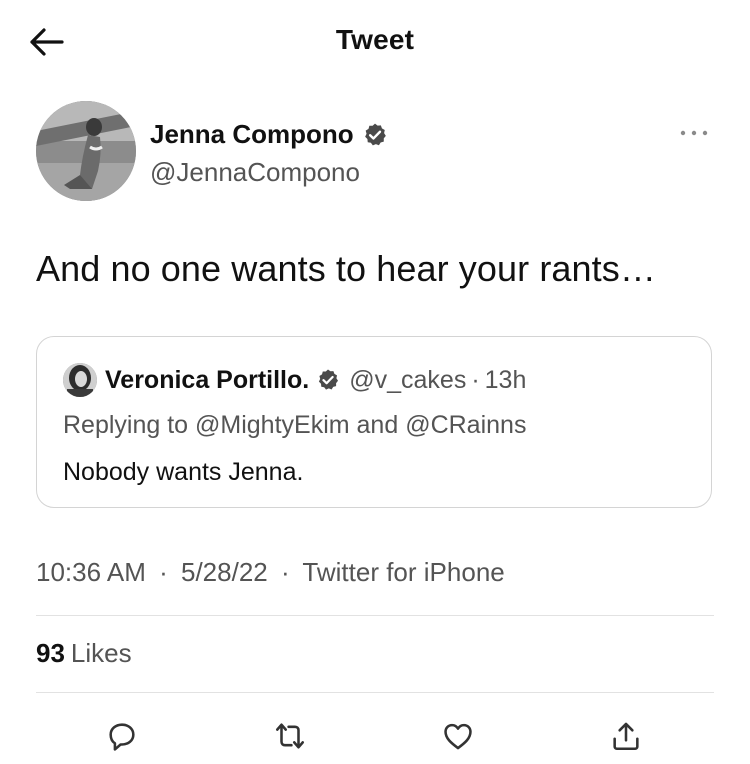 The width and height of the screenshot is (750, 764). What do you see at coordinates (50, 653) in the screenshot?
I see `likes-count: 93` at bounding box center [50, 653].